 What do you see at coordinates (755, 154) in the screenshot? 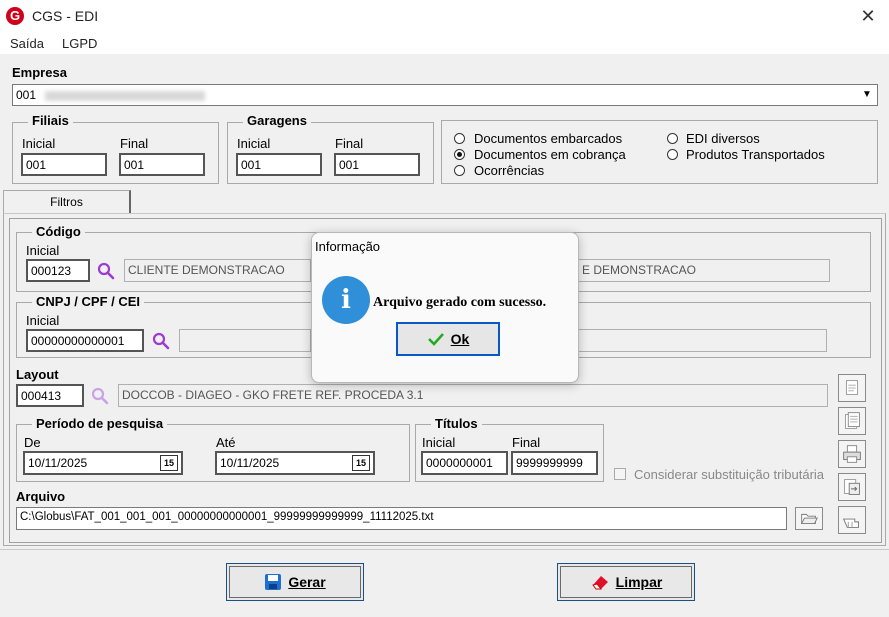
I see `radio-produtos-transportados-label: Produtos Transportados` at bounding box center [755, 154].